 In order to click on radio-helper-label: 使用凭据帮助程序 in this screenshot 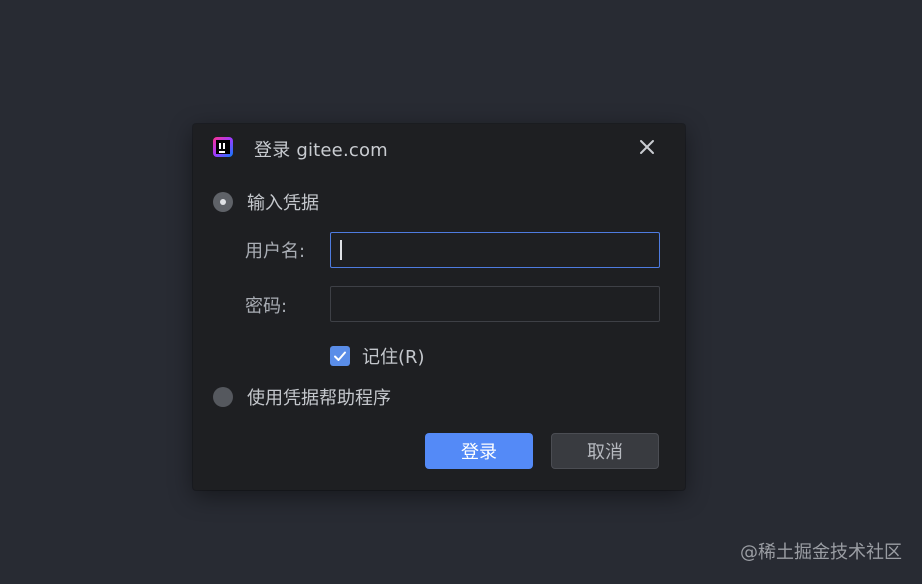, I will do `click(319, 398)`.